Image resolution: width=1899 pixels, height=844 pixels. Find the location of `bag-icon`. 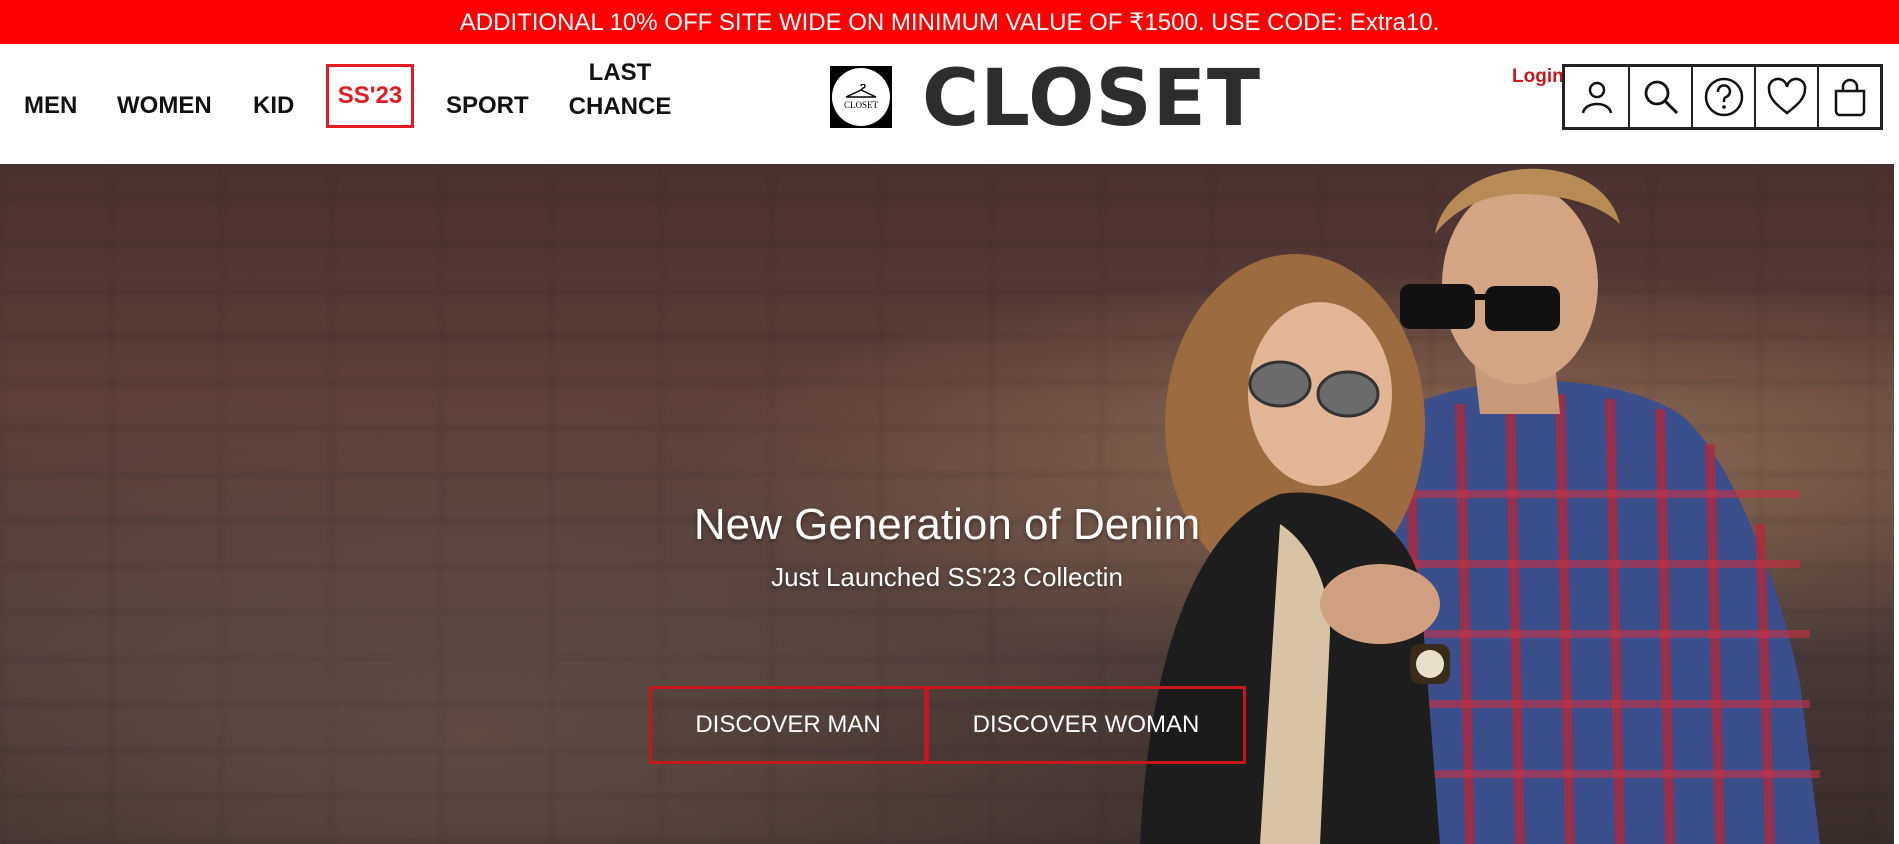

bag-icon is located at coordinates (1849, 97).